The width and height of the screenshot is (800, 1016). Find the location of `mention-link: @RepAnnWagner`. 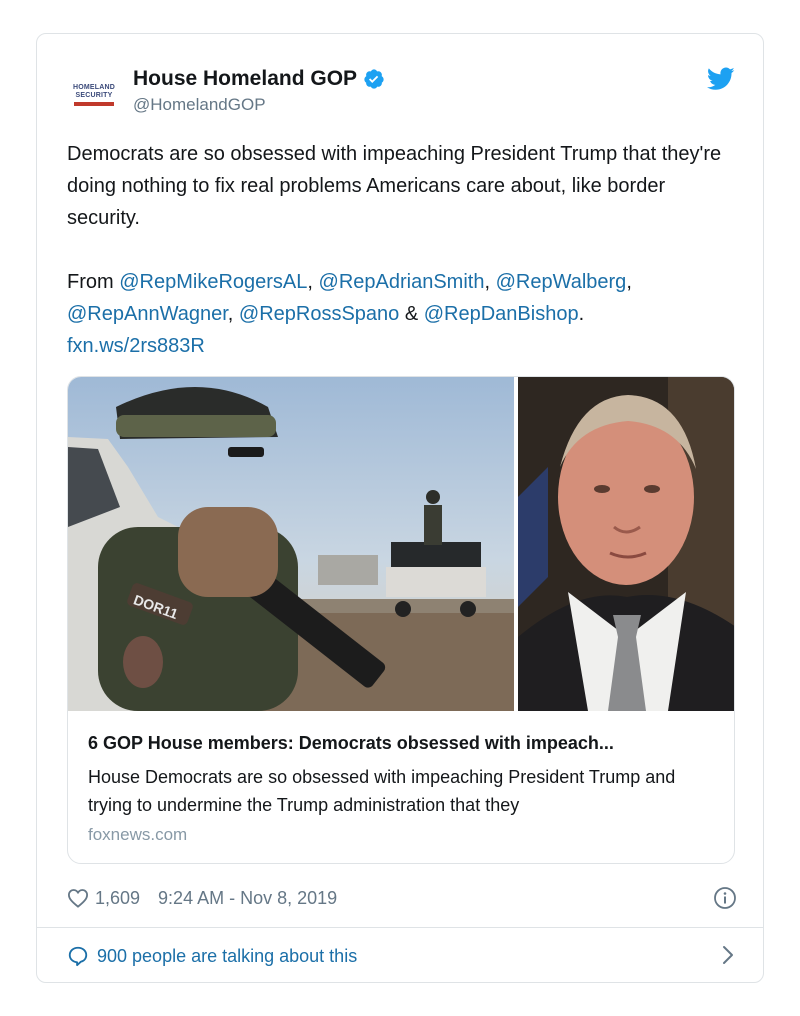

mention-link: @RepAnnWagner is located at coordinates (147, 314).